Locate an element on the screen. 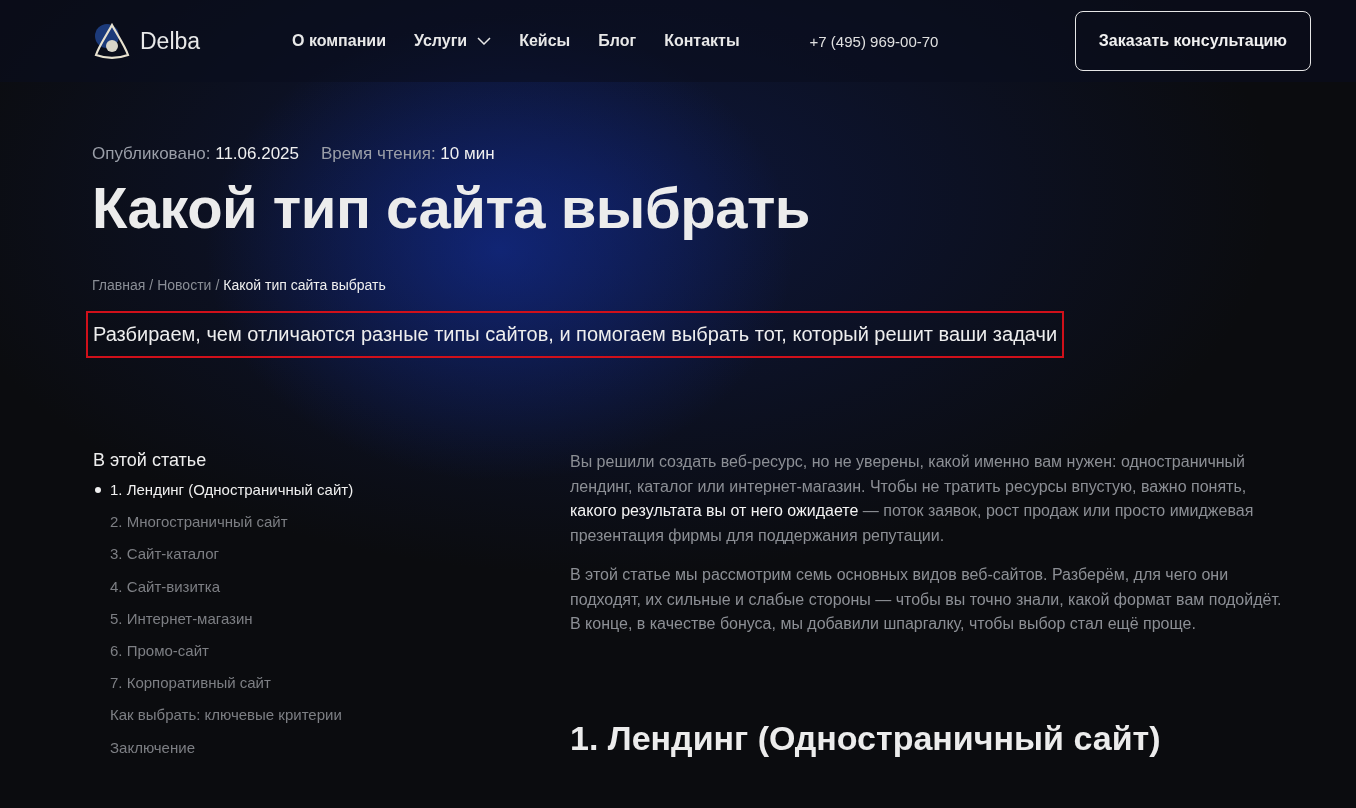  section-heading: 1. Лендинг (Одностраничный сайт) is located at coordinates (866, 738).